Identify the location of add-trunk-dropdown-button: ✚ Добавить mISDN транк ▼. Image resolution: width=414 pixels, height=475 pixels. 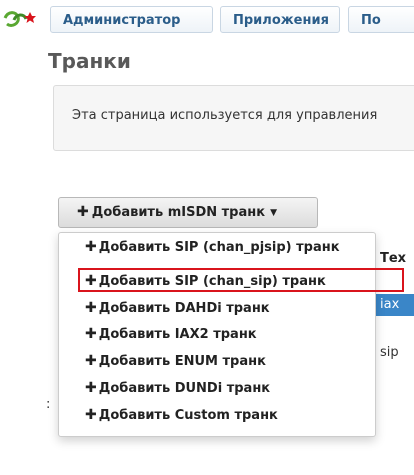
(188, 212).